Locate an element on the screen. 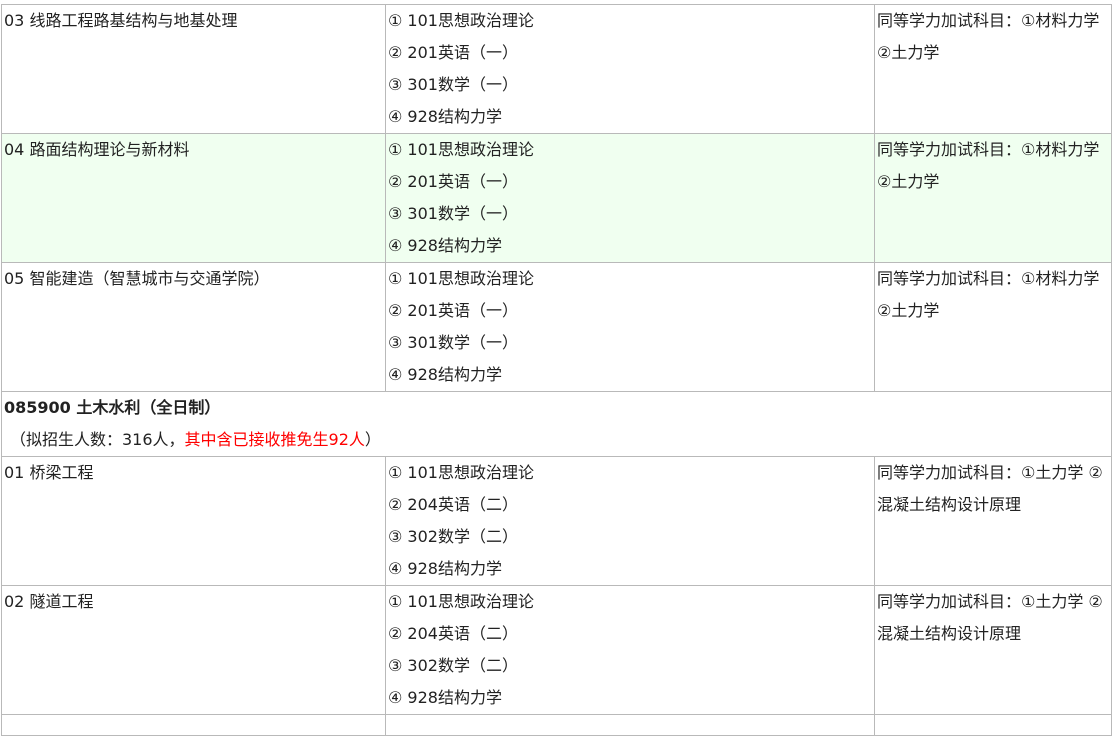  table-row-partial is located at coordinates (556, 725).